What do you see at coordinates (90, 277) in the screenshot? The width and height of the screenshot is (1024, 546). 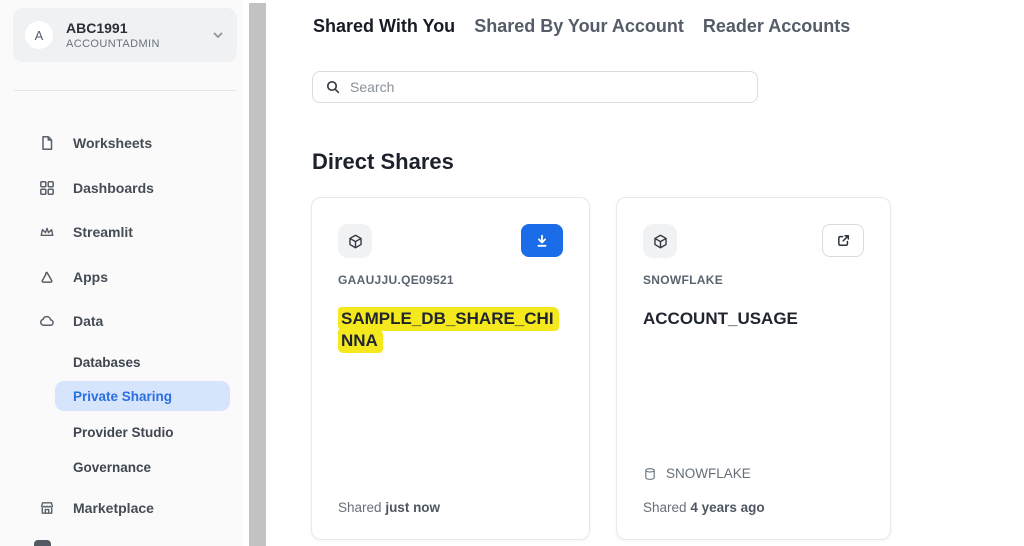 I see `sidebar-item-label: Apps` at bounding box center [90, 277].